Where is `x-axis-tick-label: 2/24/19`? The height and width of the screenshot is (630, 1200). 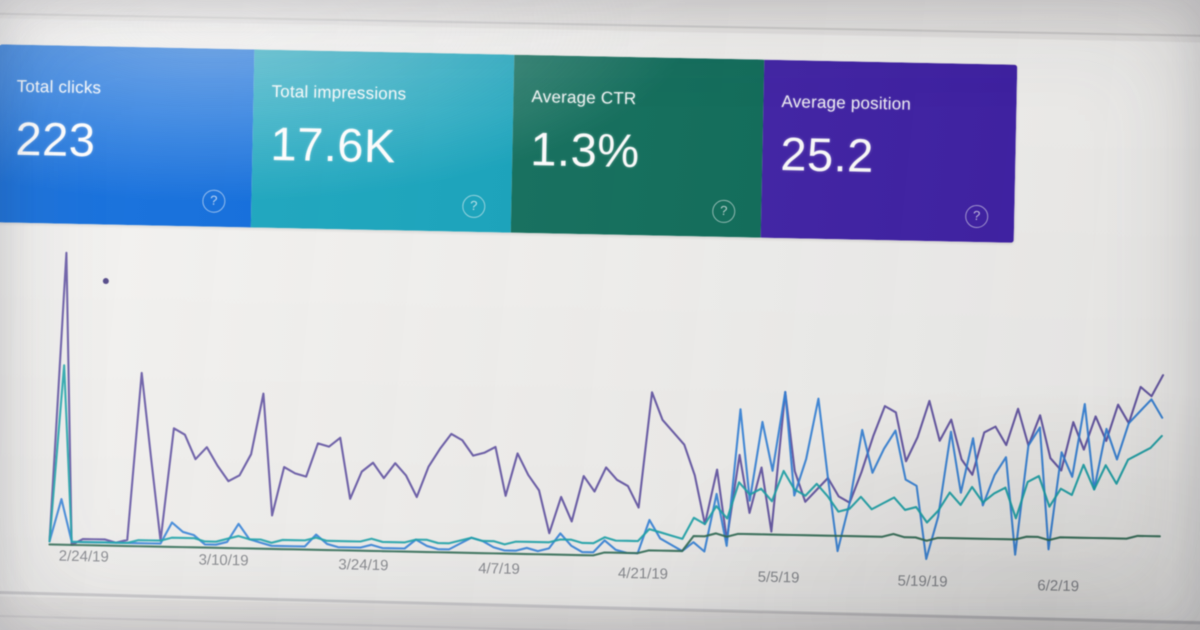 x-axis-tick-label: 2/24/19 is located at coordinates (83, 556).